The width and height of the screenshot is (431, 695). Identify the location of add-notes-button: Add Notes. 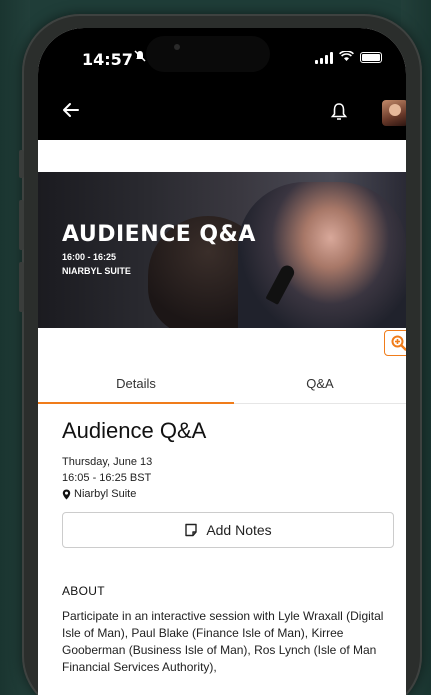
(228, 530).